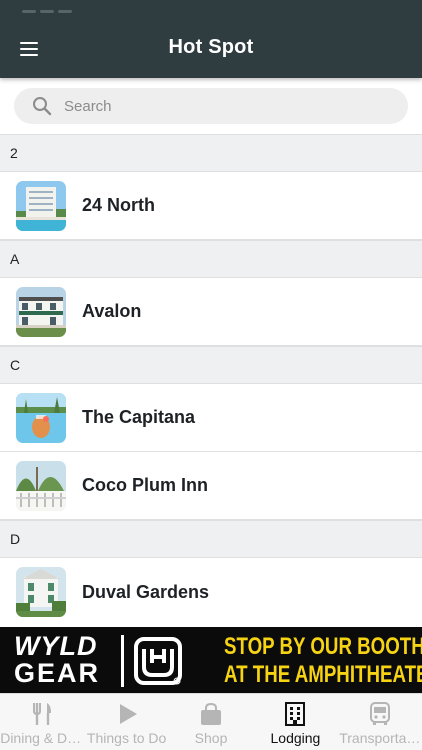 This screenshot has width=422, height=750. I want to click on list-item-label: Duval Gardens, so click(146, 591).